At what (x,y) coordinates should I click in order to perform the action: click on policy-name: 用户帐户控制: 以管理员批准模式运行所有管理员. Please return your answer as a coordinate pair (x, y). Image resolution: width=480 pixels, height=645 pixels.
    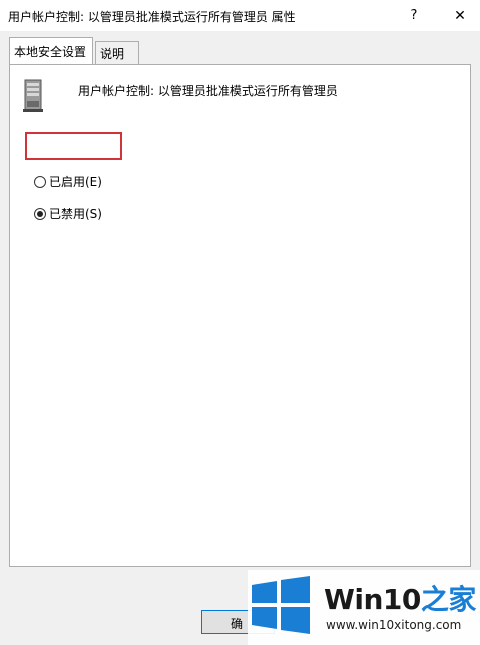
    Looking at the image, I should click on (208, 91).